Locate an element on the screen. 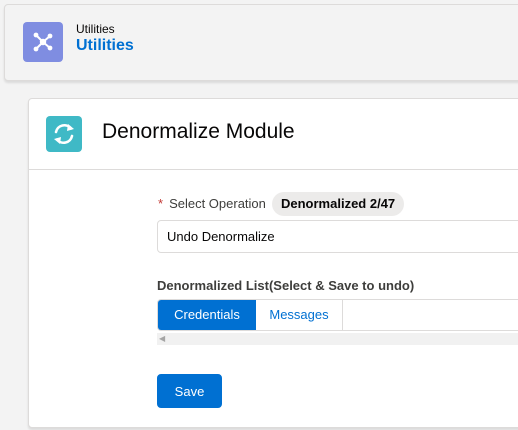 The height and width of the screenshot is (430, 518). denormalized-list-label: Denormalized List(Select & Save to undo) is located at coordinates (286, 285).